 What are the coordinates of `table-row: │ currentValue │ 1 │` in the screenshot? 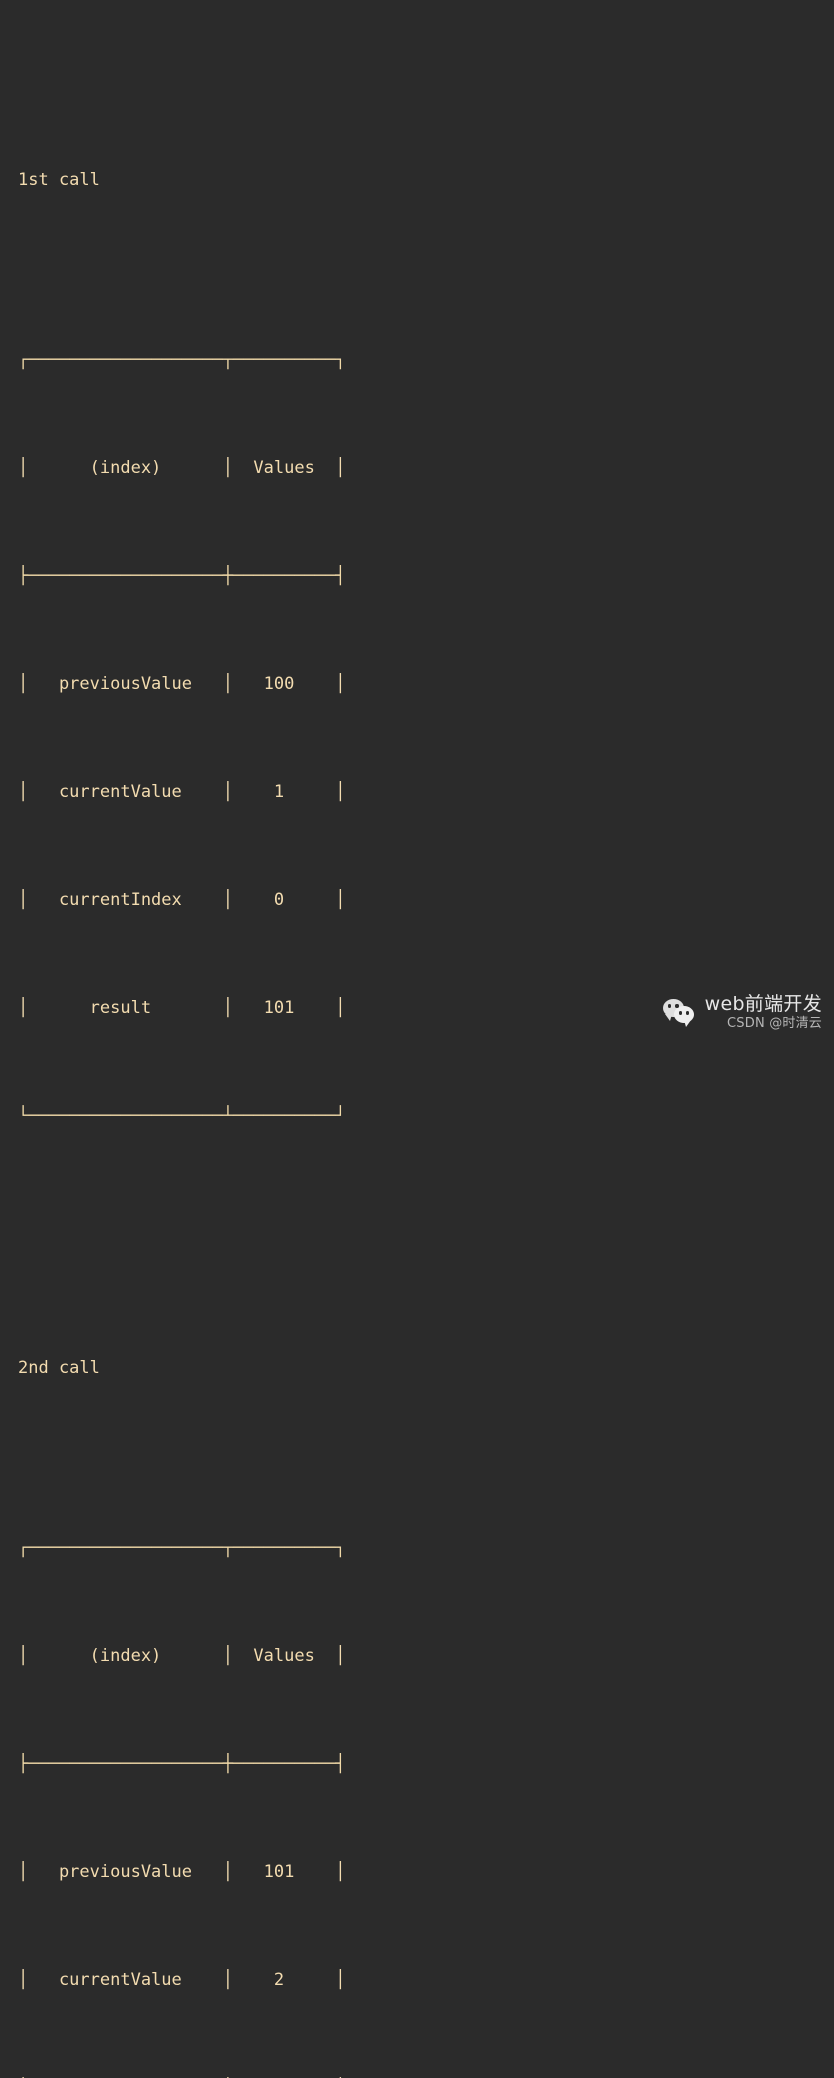 It's located at (182, 792).